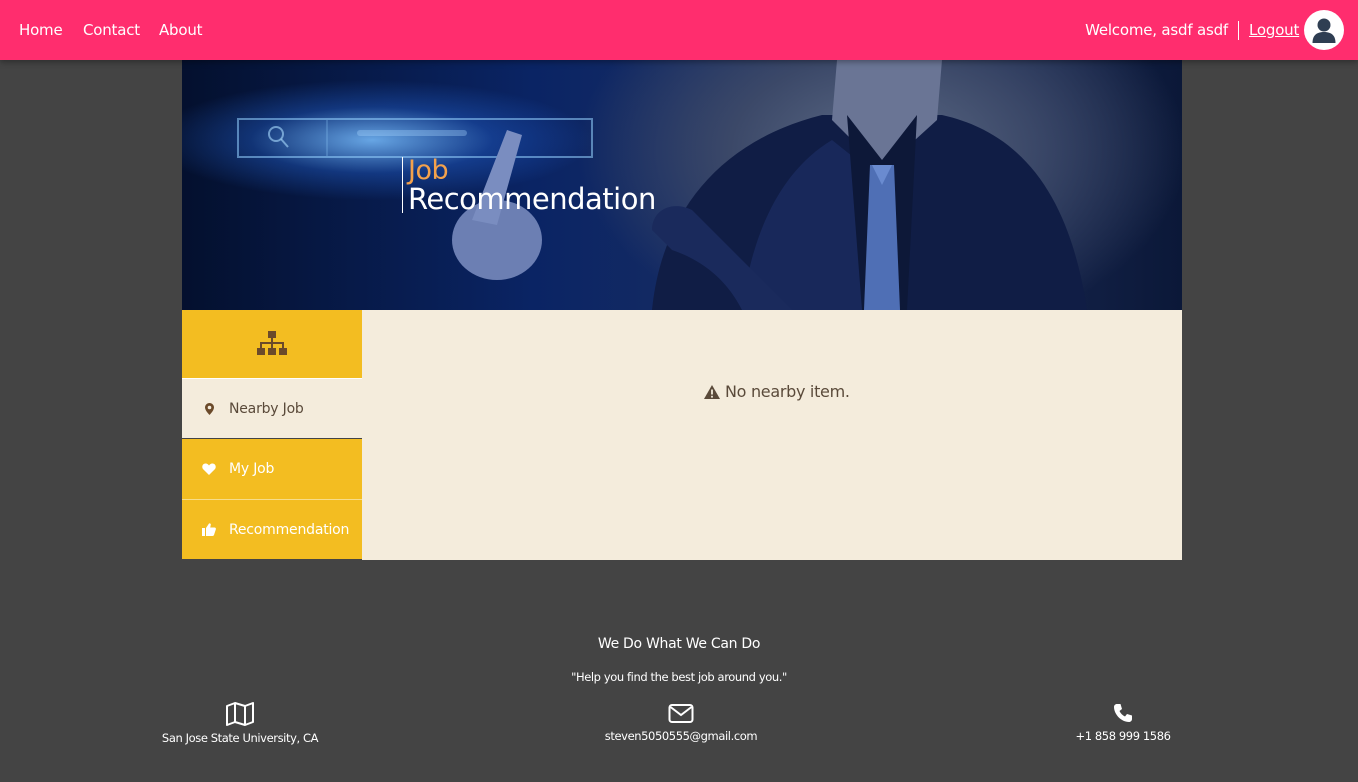 This screenshot has height=782, width=1358. I want to click on user-avatar-icon, so click(1324, 30).